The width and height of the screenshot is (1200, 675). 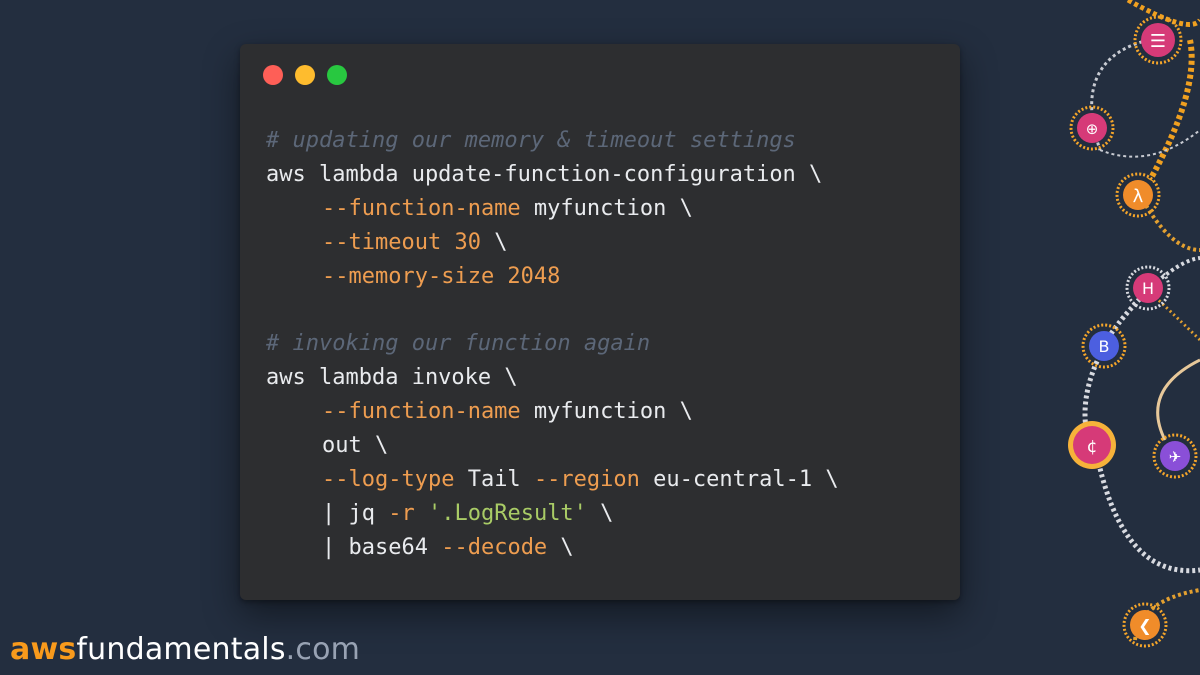 I want to click on brand-logo: awsfundamentals.com, so click(x=185, y=650).